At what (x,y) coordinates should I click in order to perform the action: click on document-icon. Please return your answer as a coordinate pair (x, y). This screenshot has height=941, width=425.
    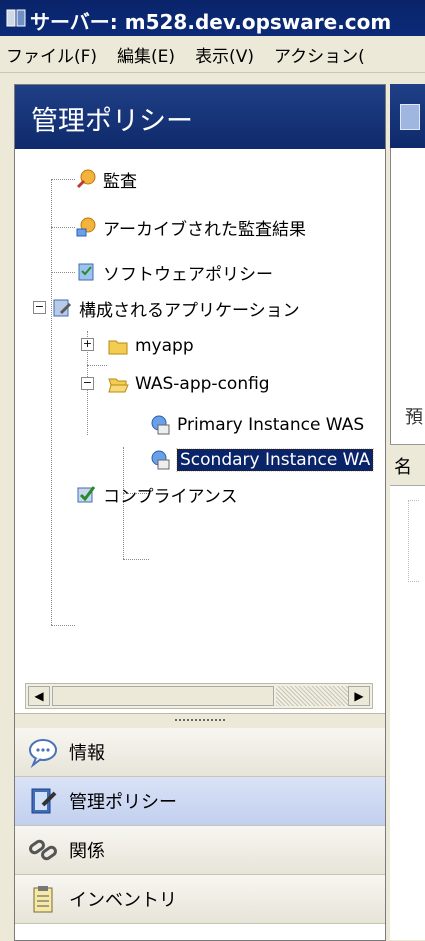
    Looking at the image, I should click on (410, 117).